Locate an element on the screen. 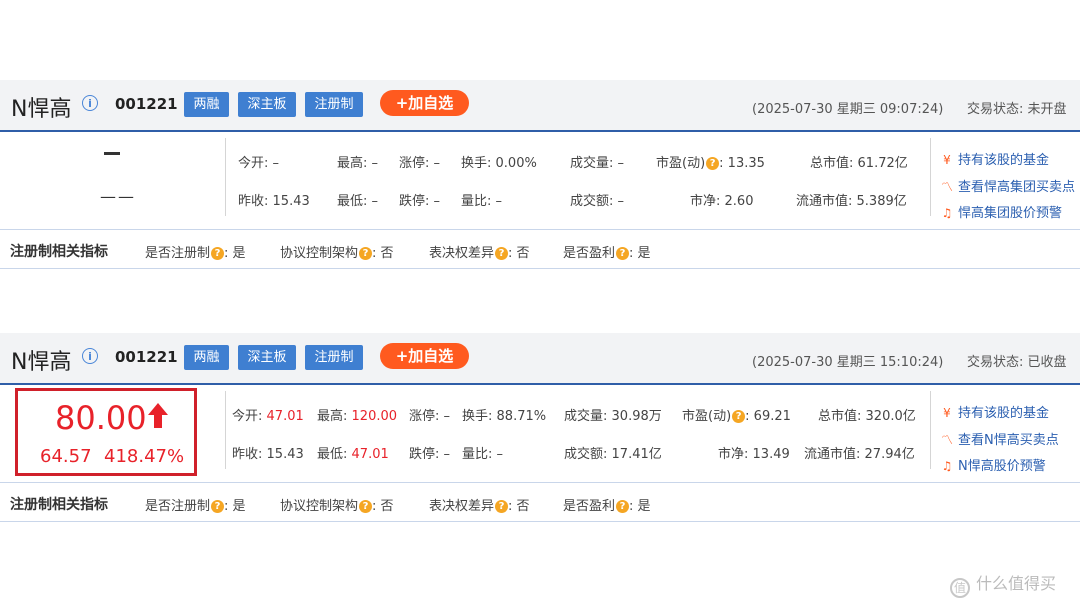 This screenshot has height=608, width=1080. stat-pe: 市盈(动)?: 69.21 is located at coordinates (736, 416).